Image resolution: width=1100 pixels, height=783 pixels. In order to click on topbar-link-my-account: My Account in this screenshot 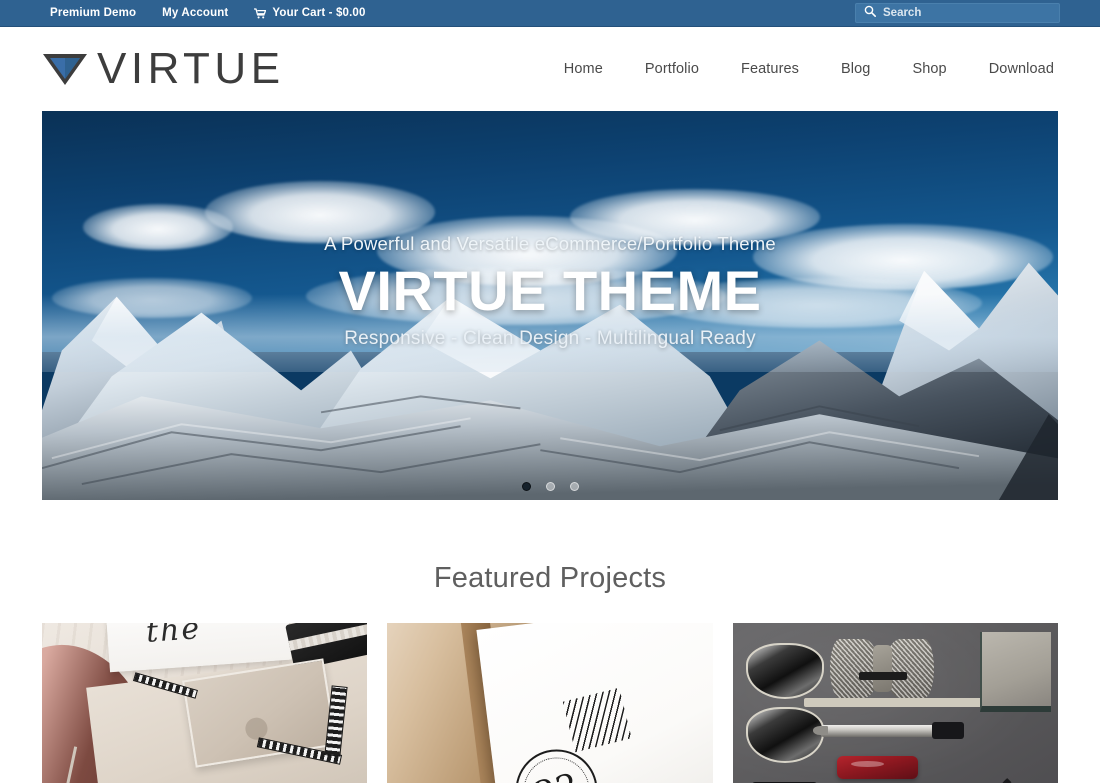, I will do `click(195, 13)`.